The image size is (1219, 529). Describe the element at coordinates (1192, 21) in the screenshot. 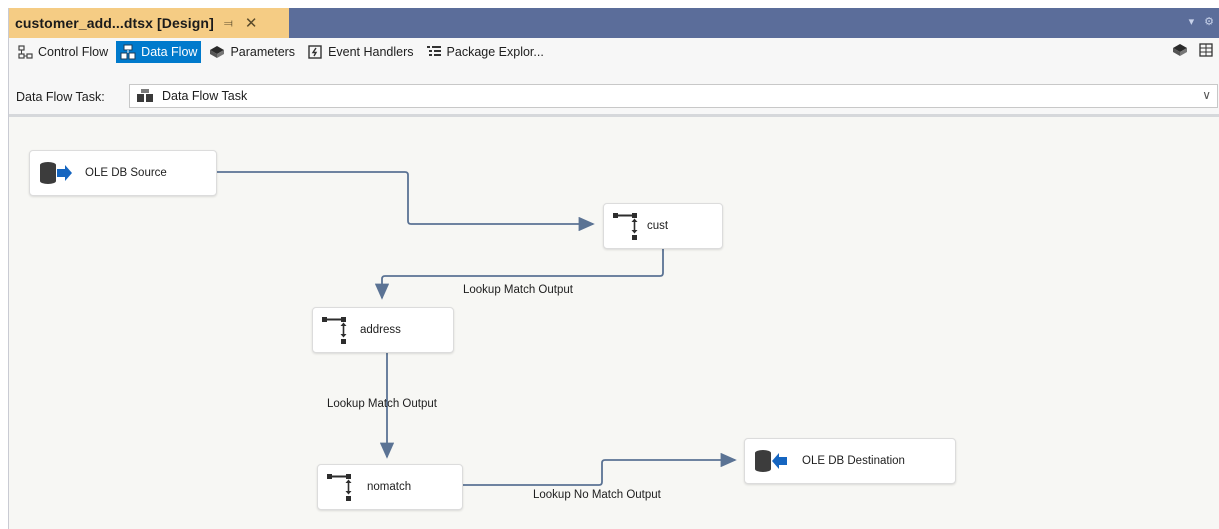

I see `dropdown-icon: ▾` at that location.